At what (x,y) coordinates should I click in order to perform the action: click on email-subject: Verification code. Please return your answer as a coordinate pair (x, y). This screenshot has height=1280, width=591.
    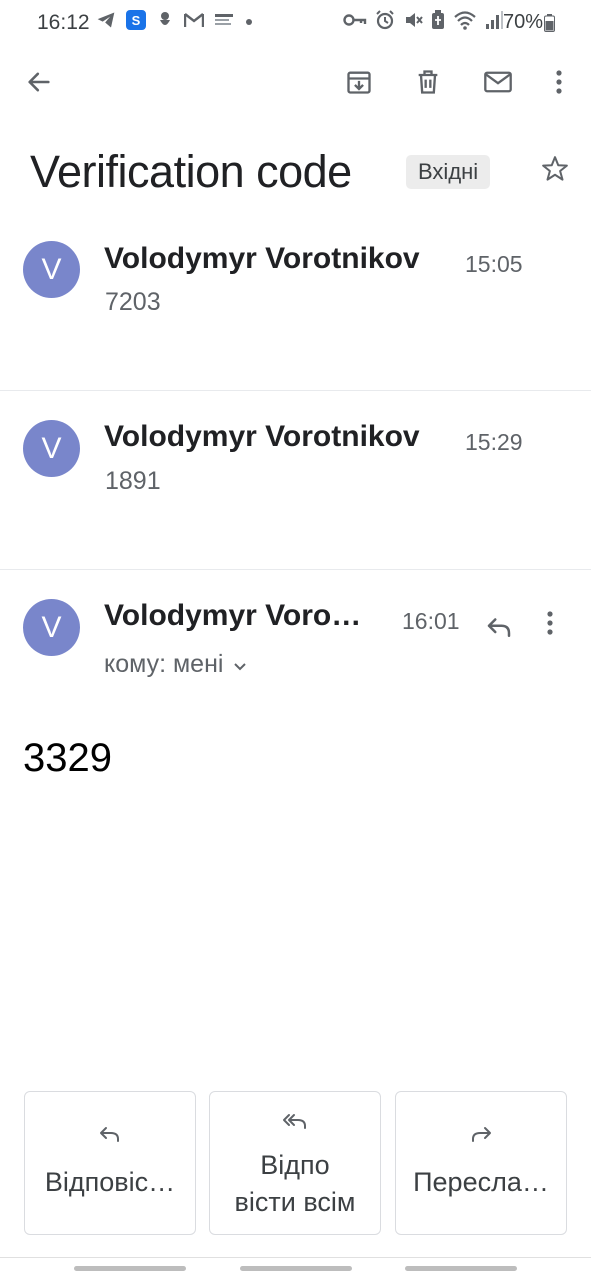
    Looking at the image, I should click on (191, 171).